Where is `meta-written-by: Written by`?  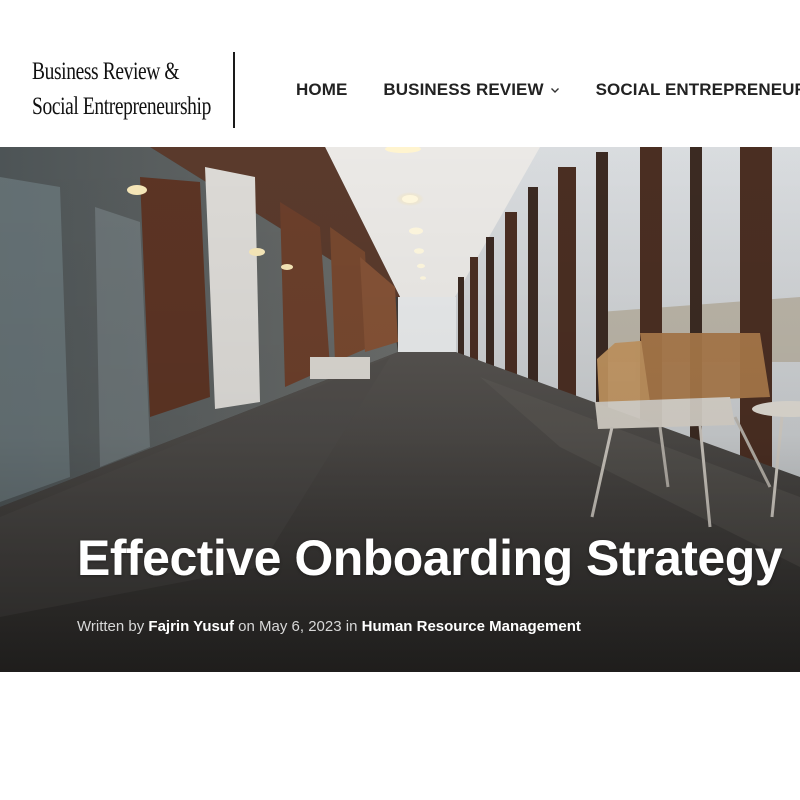
meta-written-by: Written by is located at coordinates (111, 626).